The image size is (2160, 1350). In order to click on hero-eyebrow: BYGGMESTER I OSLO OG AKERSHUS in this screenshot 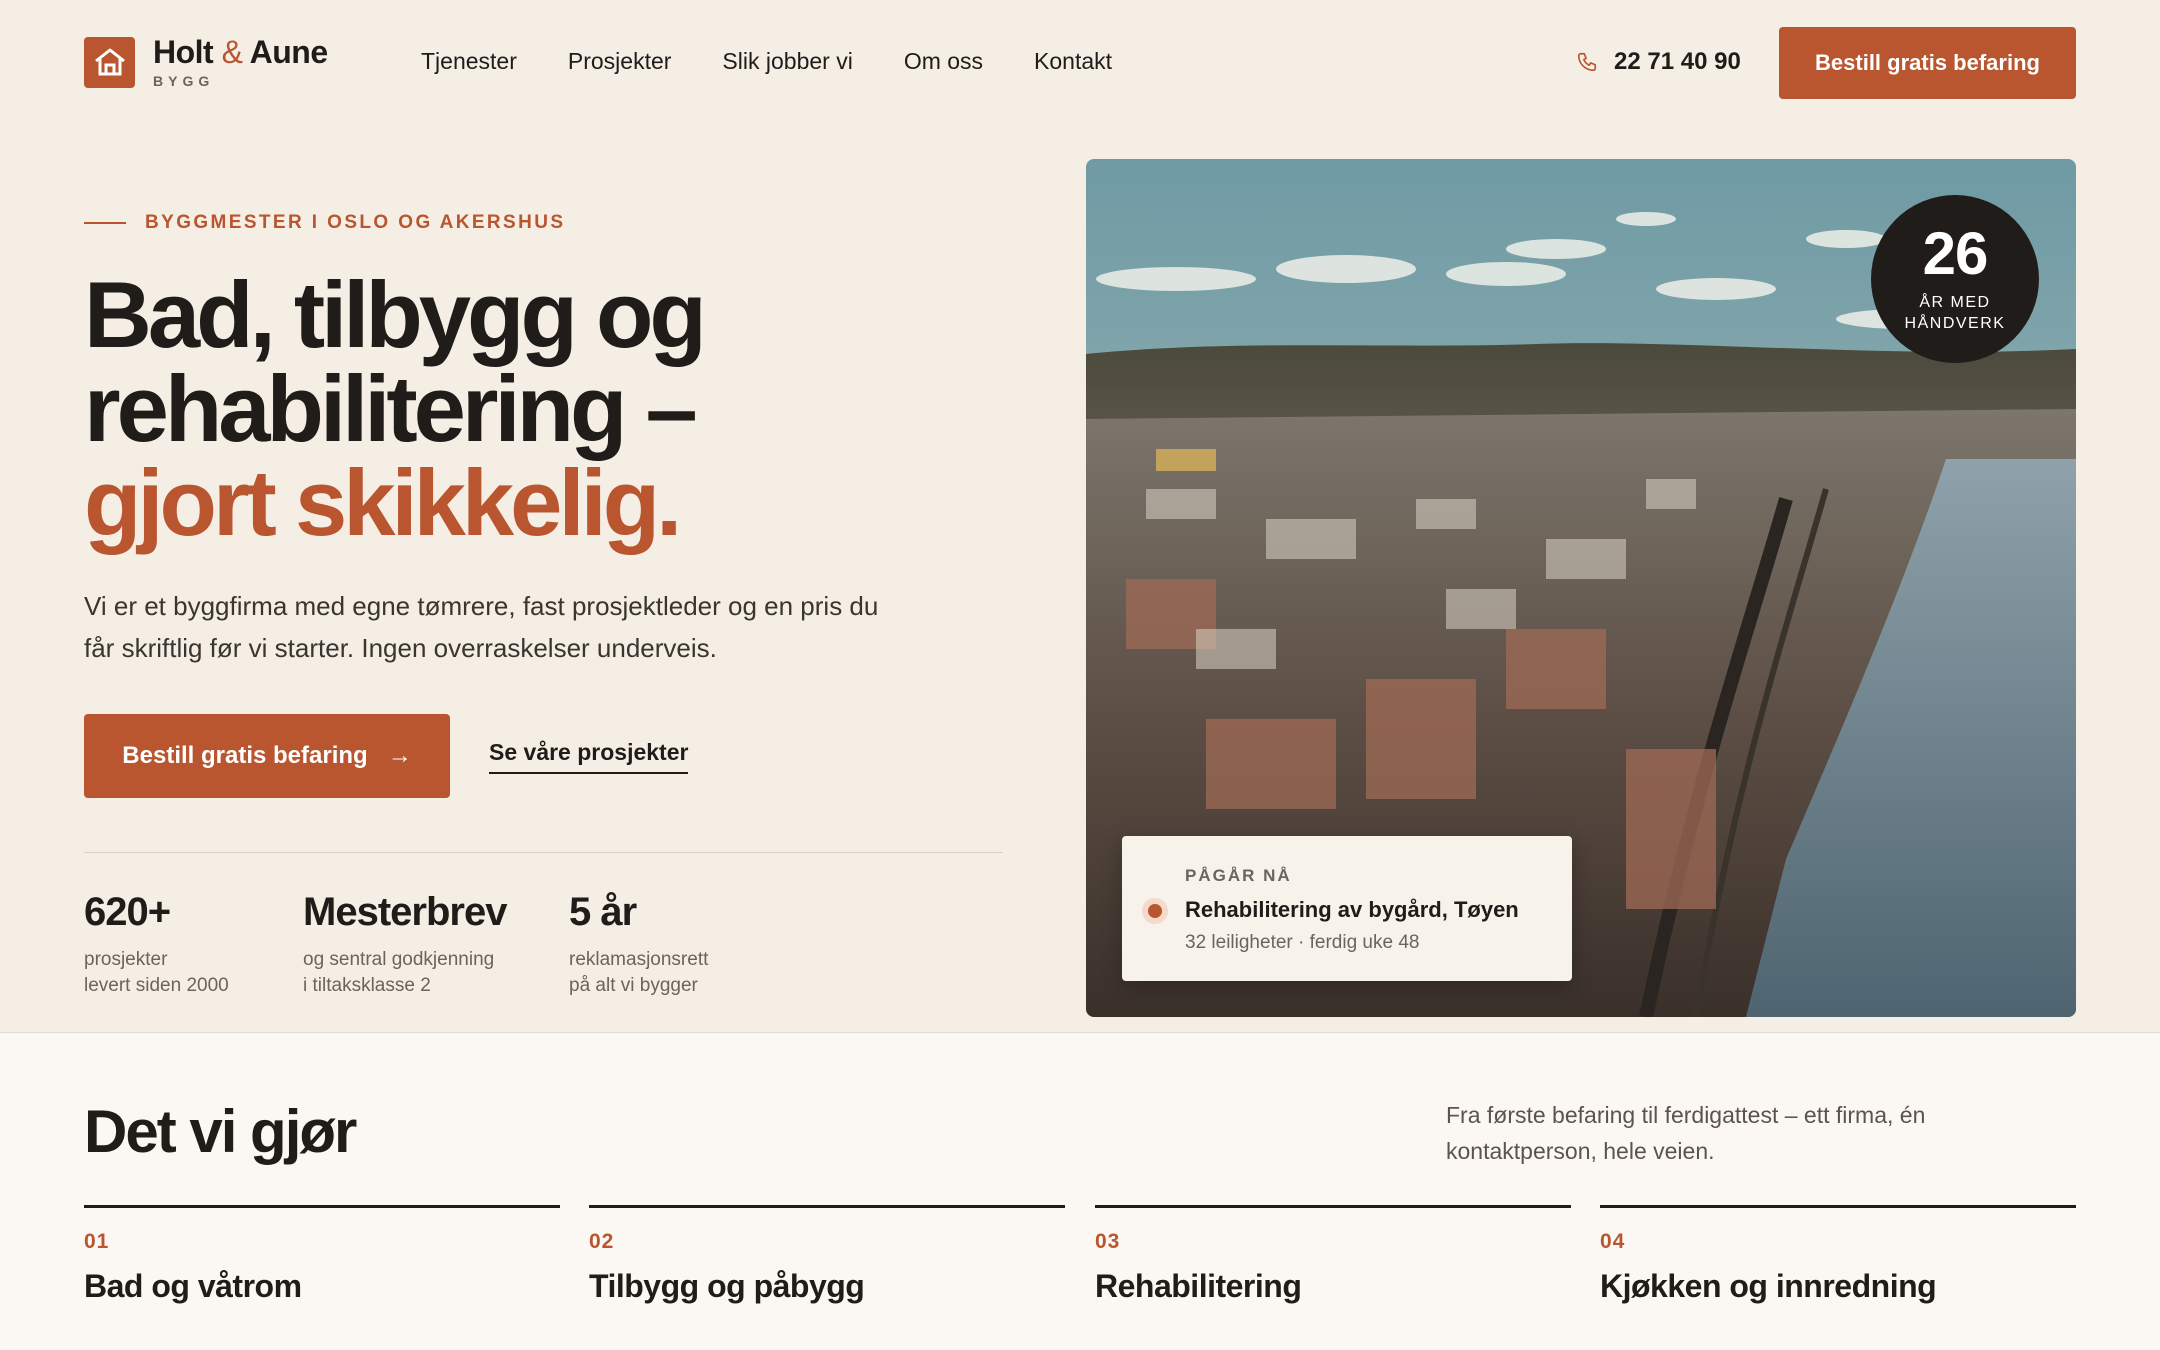, I will do `click(324, 223)`.